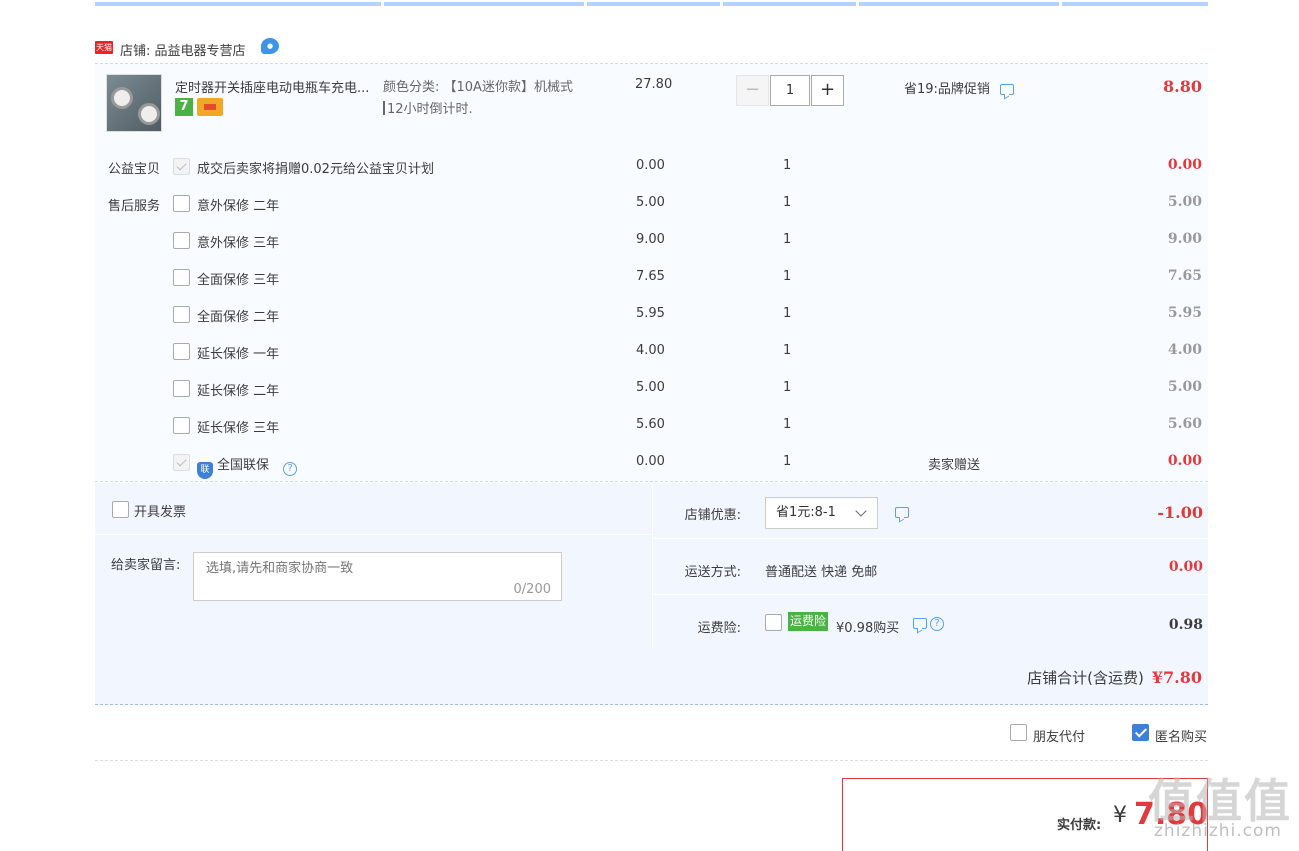  I want to click on service-name: 意外保修 三年, so click(238, 243).